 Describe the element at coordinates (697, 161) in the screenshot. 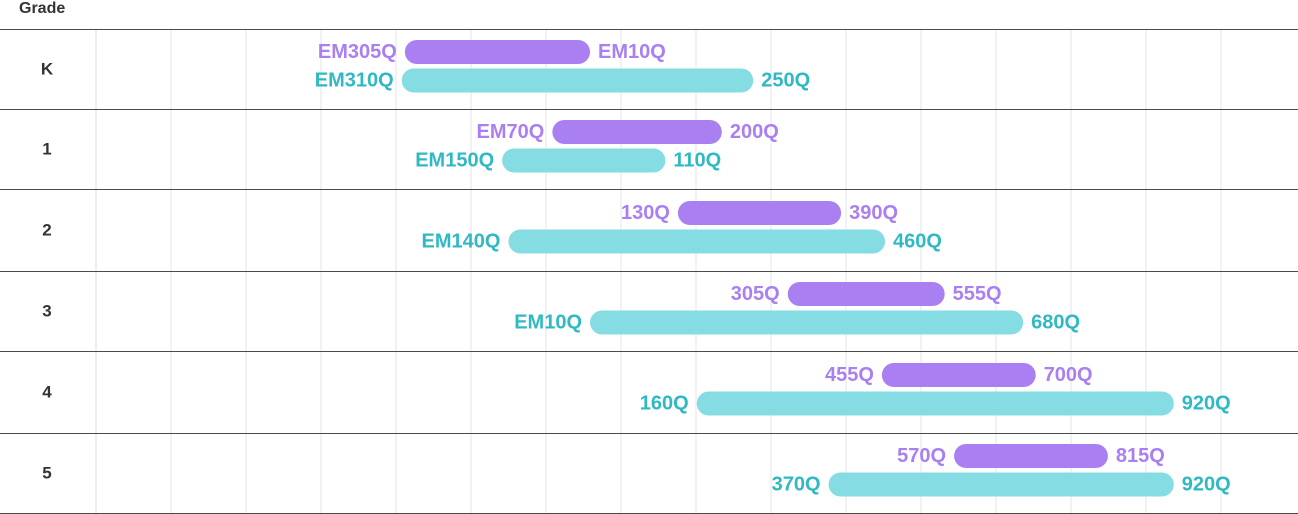

I see `range-high-label: 110Q` at that location.